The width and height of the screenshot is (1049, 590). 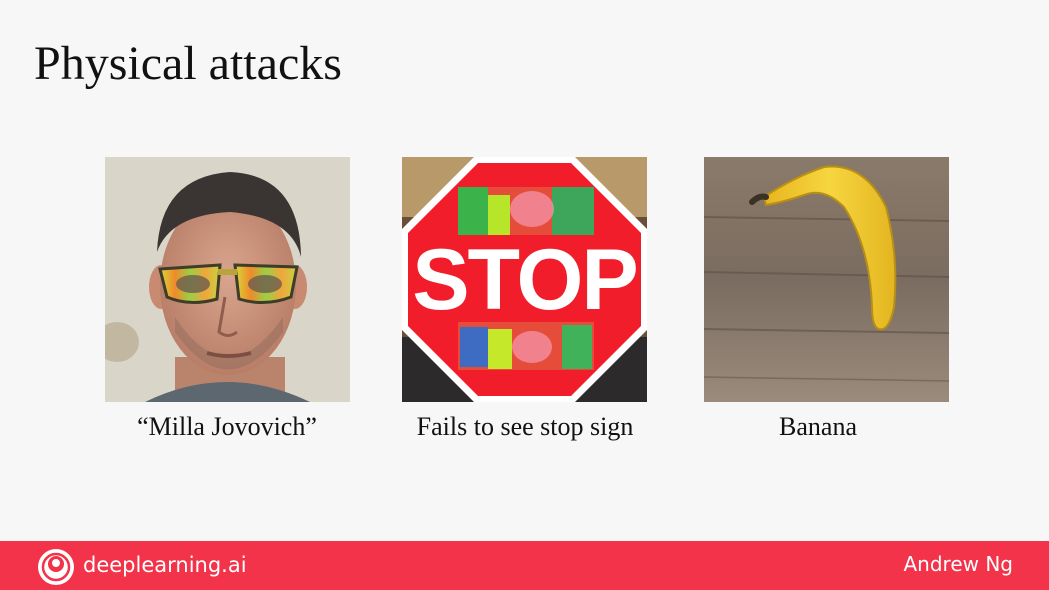 I want to click on stop-sign-text: STOP, so click(x=524, y=280).